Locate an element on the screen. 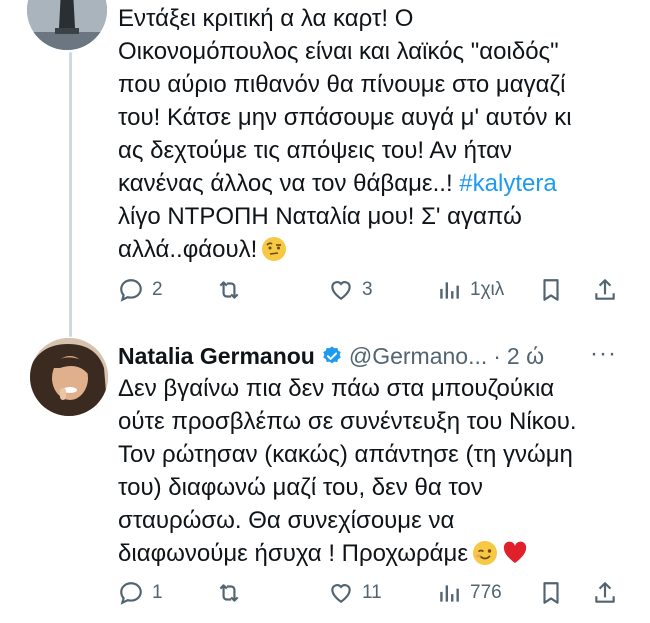  red-heart-emoji is located at coordinates (515, 552).